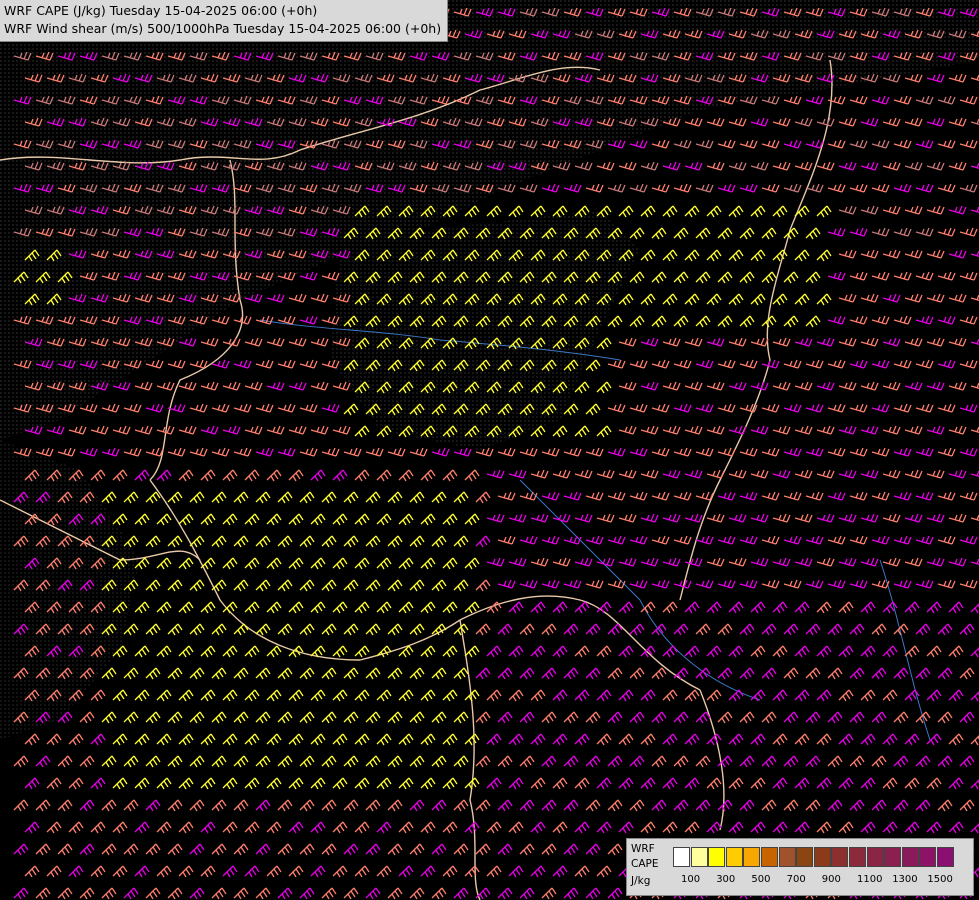 This screenshot has height=900, width=979. I want to click on legend-tick-label: 1100, so click(870, 879).